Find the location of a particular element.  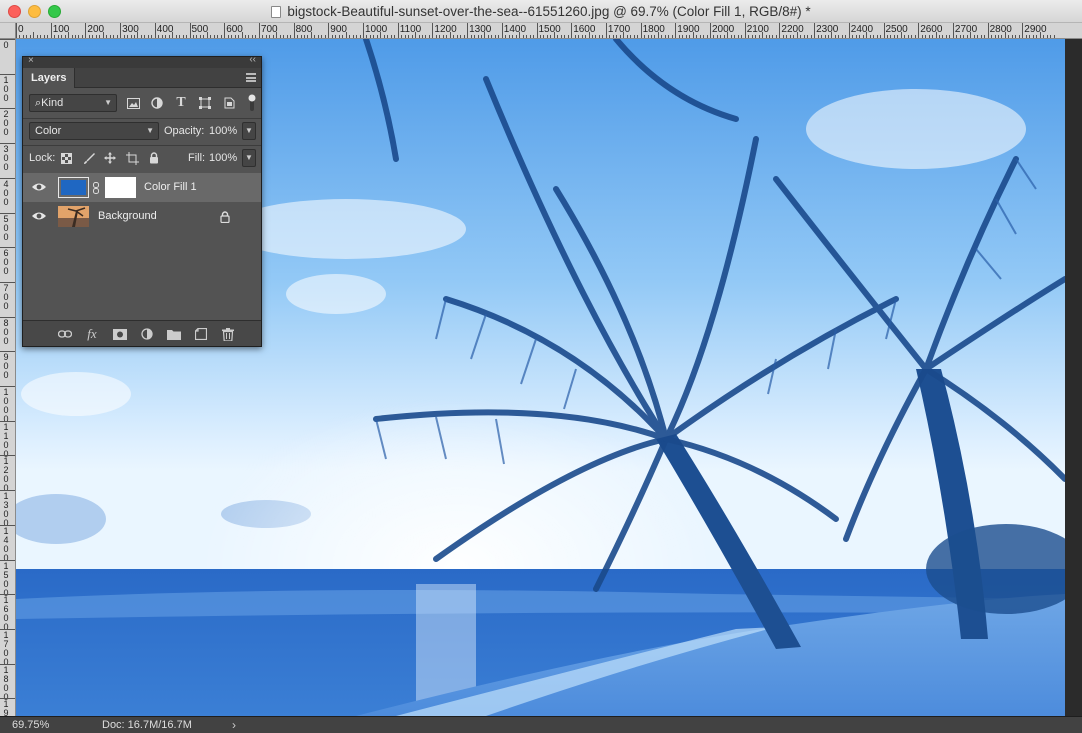

document-size-info: Doc: 16.7M/16.7M is located at coordinates (147, 725).